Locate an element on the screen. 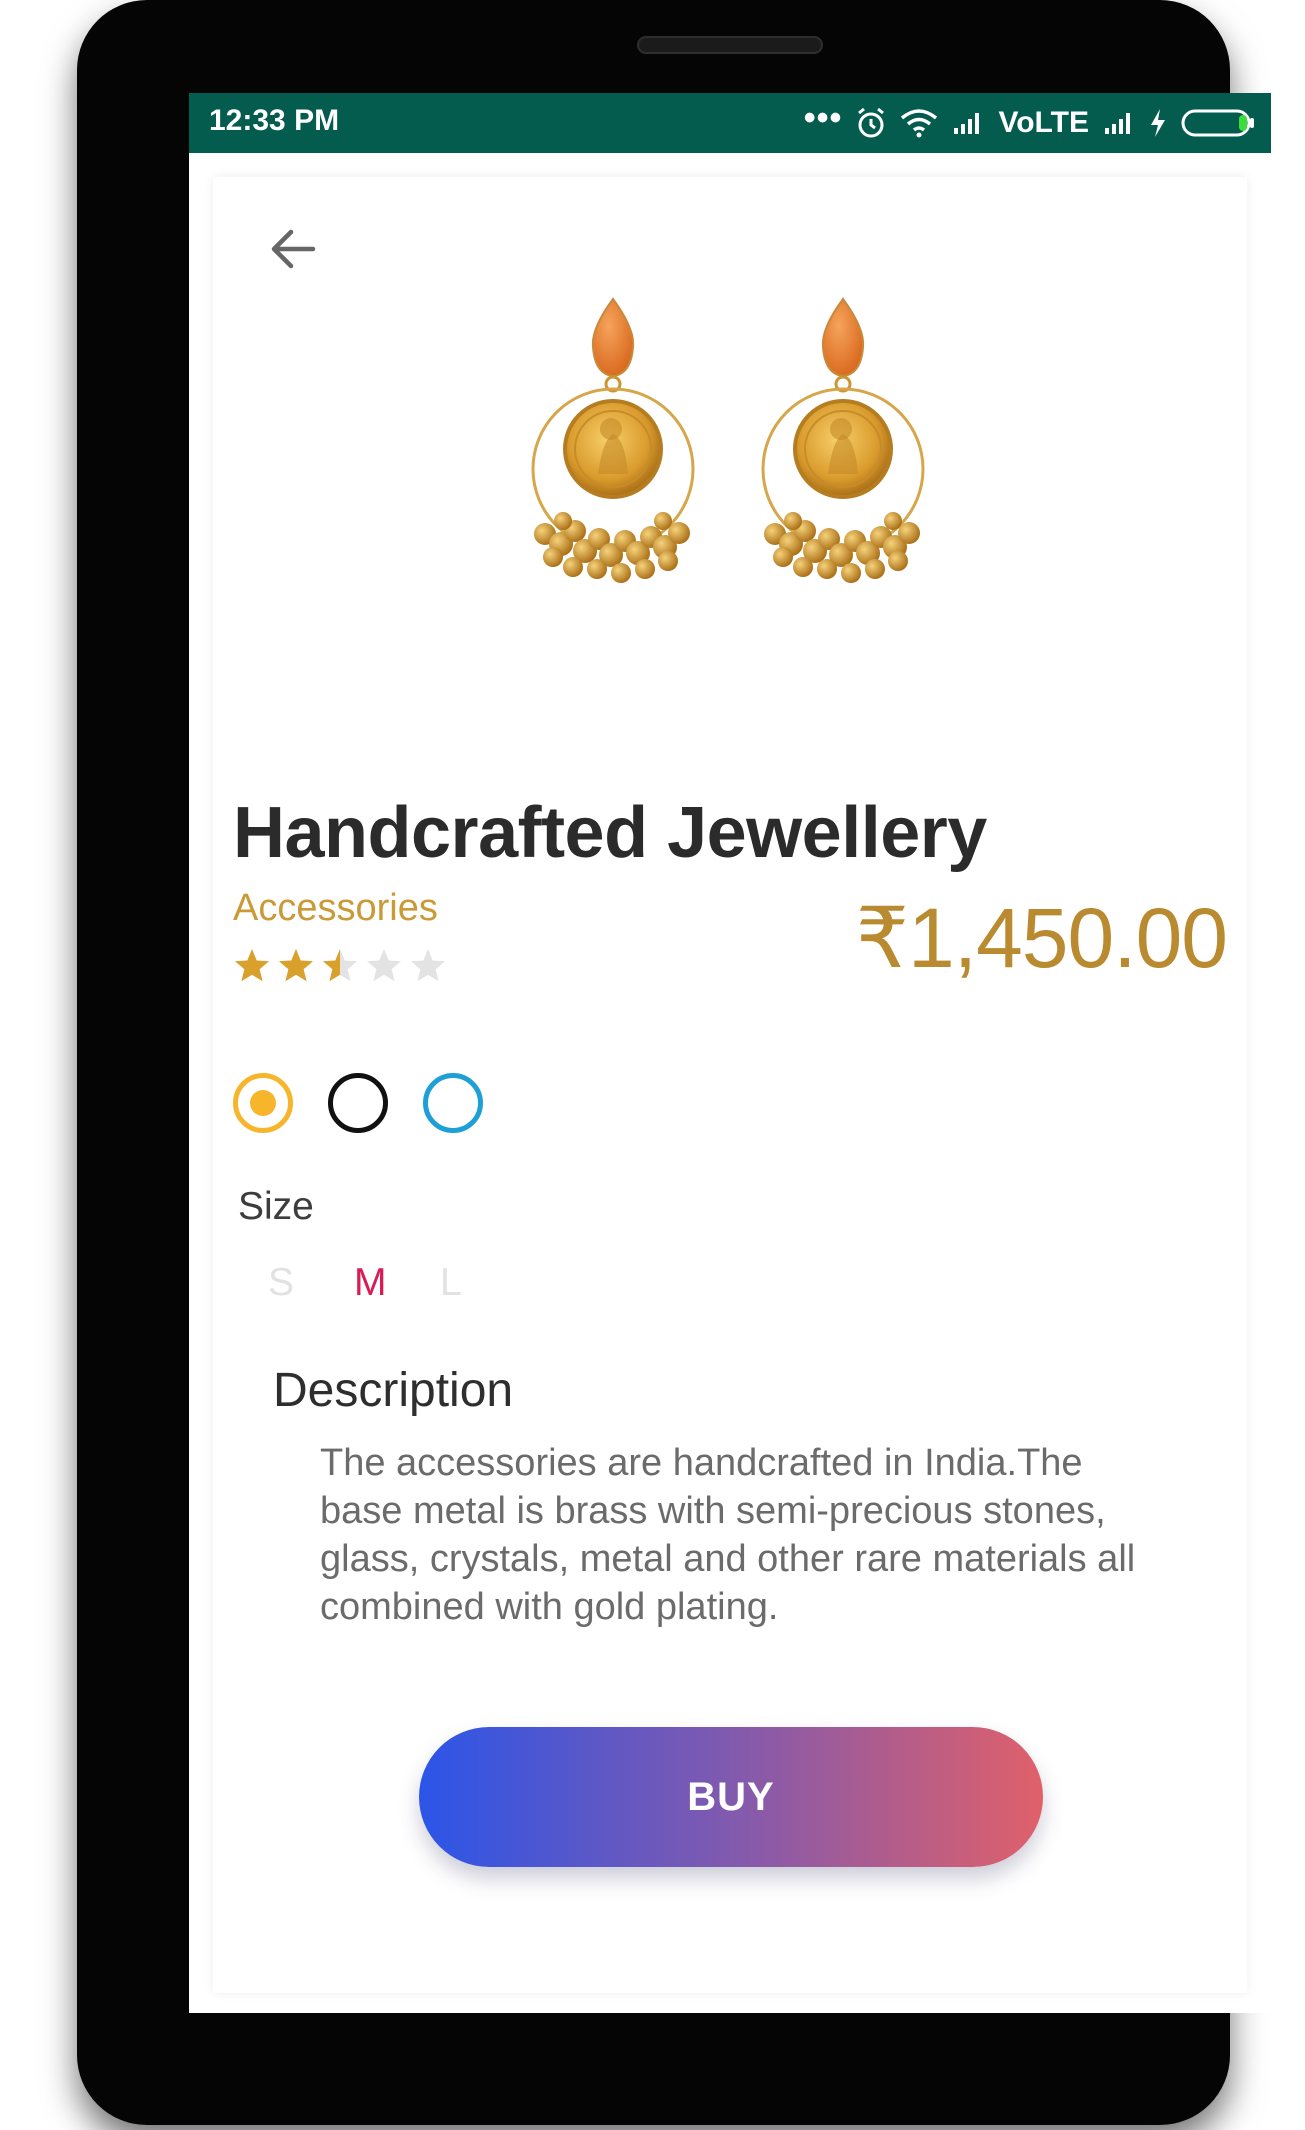 The width and height of the screenshot is (1305, 2130). description-title: Description is located at coordinates (393, 1390).